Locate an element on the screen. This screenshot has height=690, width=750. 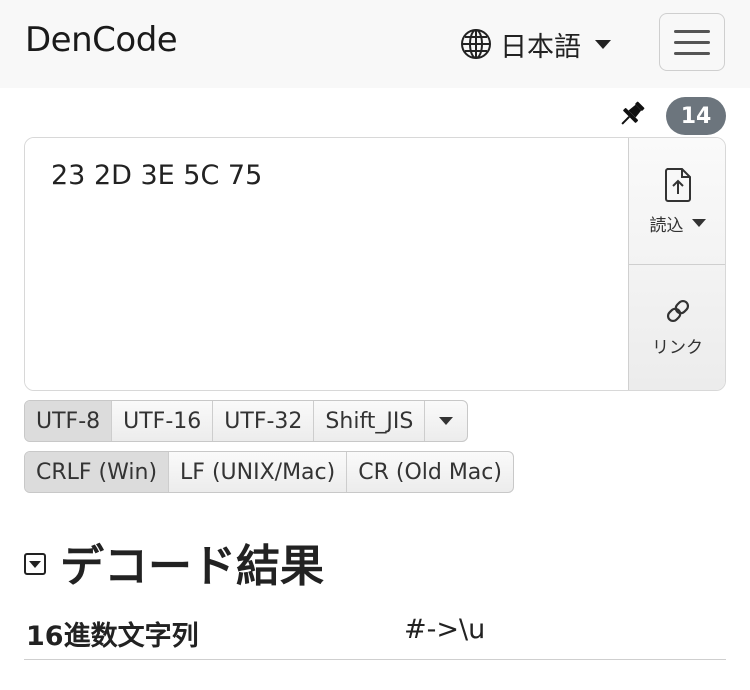
result-row-hex-string: 16進数文字列 #->\u is located at coordinates (375, 633).